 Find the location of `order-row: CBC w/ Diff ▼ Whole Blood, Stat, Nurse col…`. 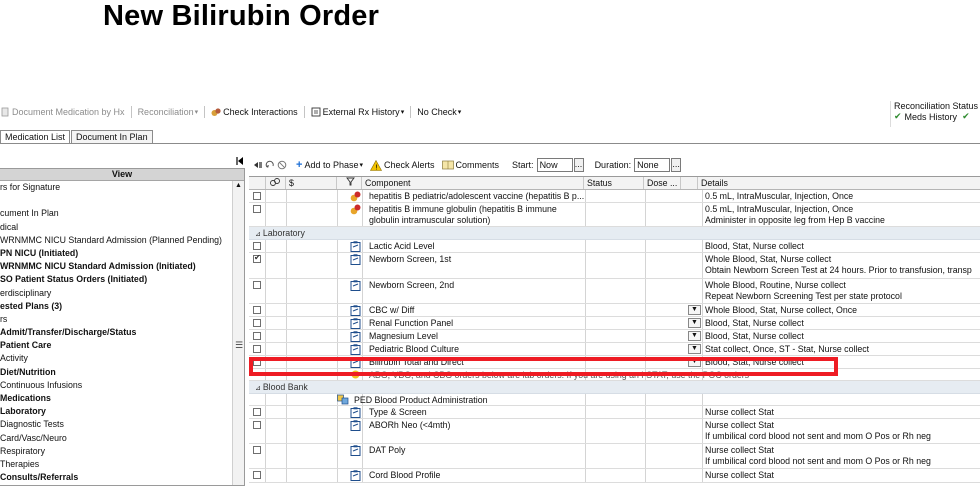

order-row: CBC w/ Diff ▼ Whole Blood, Stat, Nurse col… is located at coordinates (614, 310).